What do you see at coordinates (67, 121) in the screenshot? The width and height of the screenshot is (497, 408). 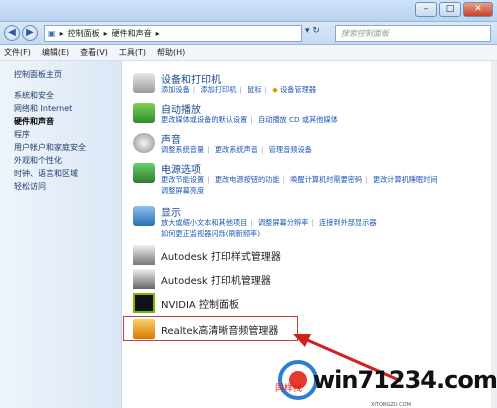 I see `sidebar-item-hardware-sound: 硬件和声音` at bounding box center [67, 121].